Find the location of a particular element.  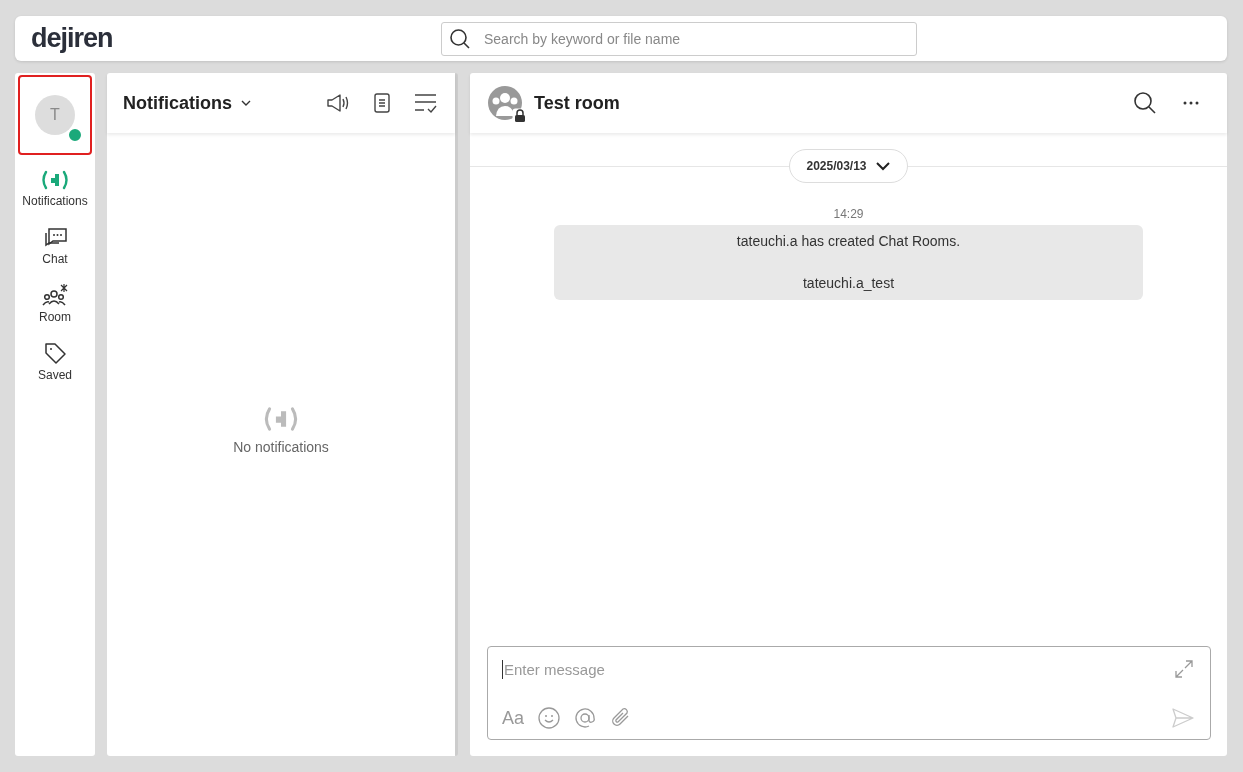

panel-title-dropdown: Notifications is located at coordinates (187, 103).